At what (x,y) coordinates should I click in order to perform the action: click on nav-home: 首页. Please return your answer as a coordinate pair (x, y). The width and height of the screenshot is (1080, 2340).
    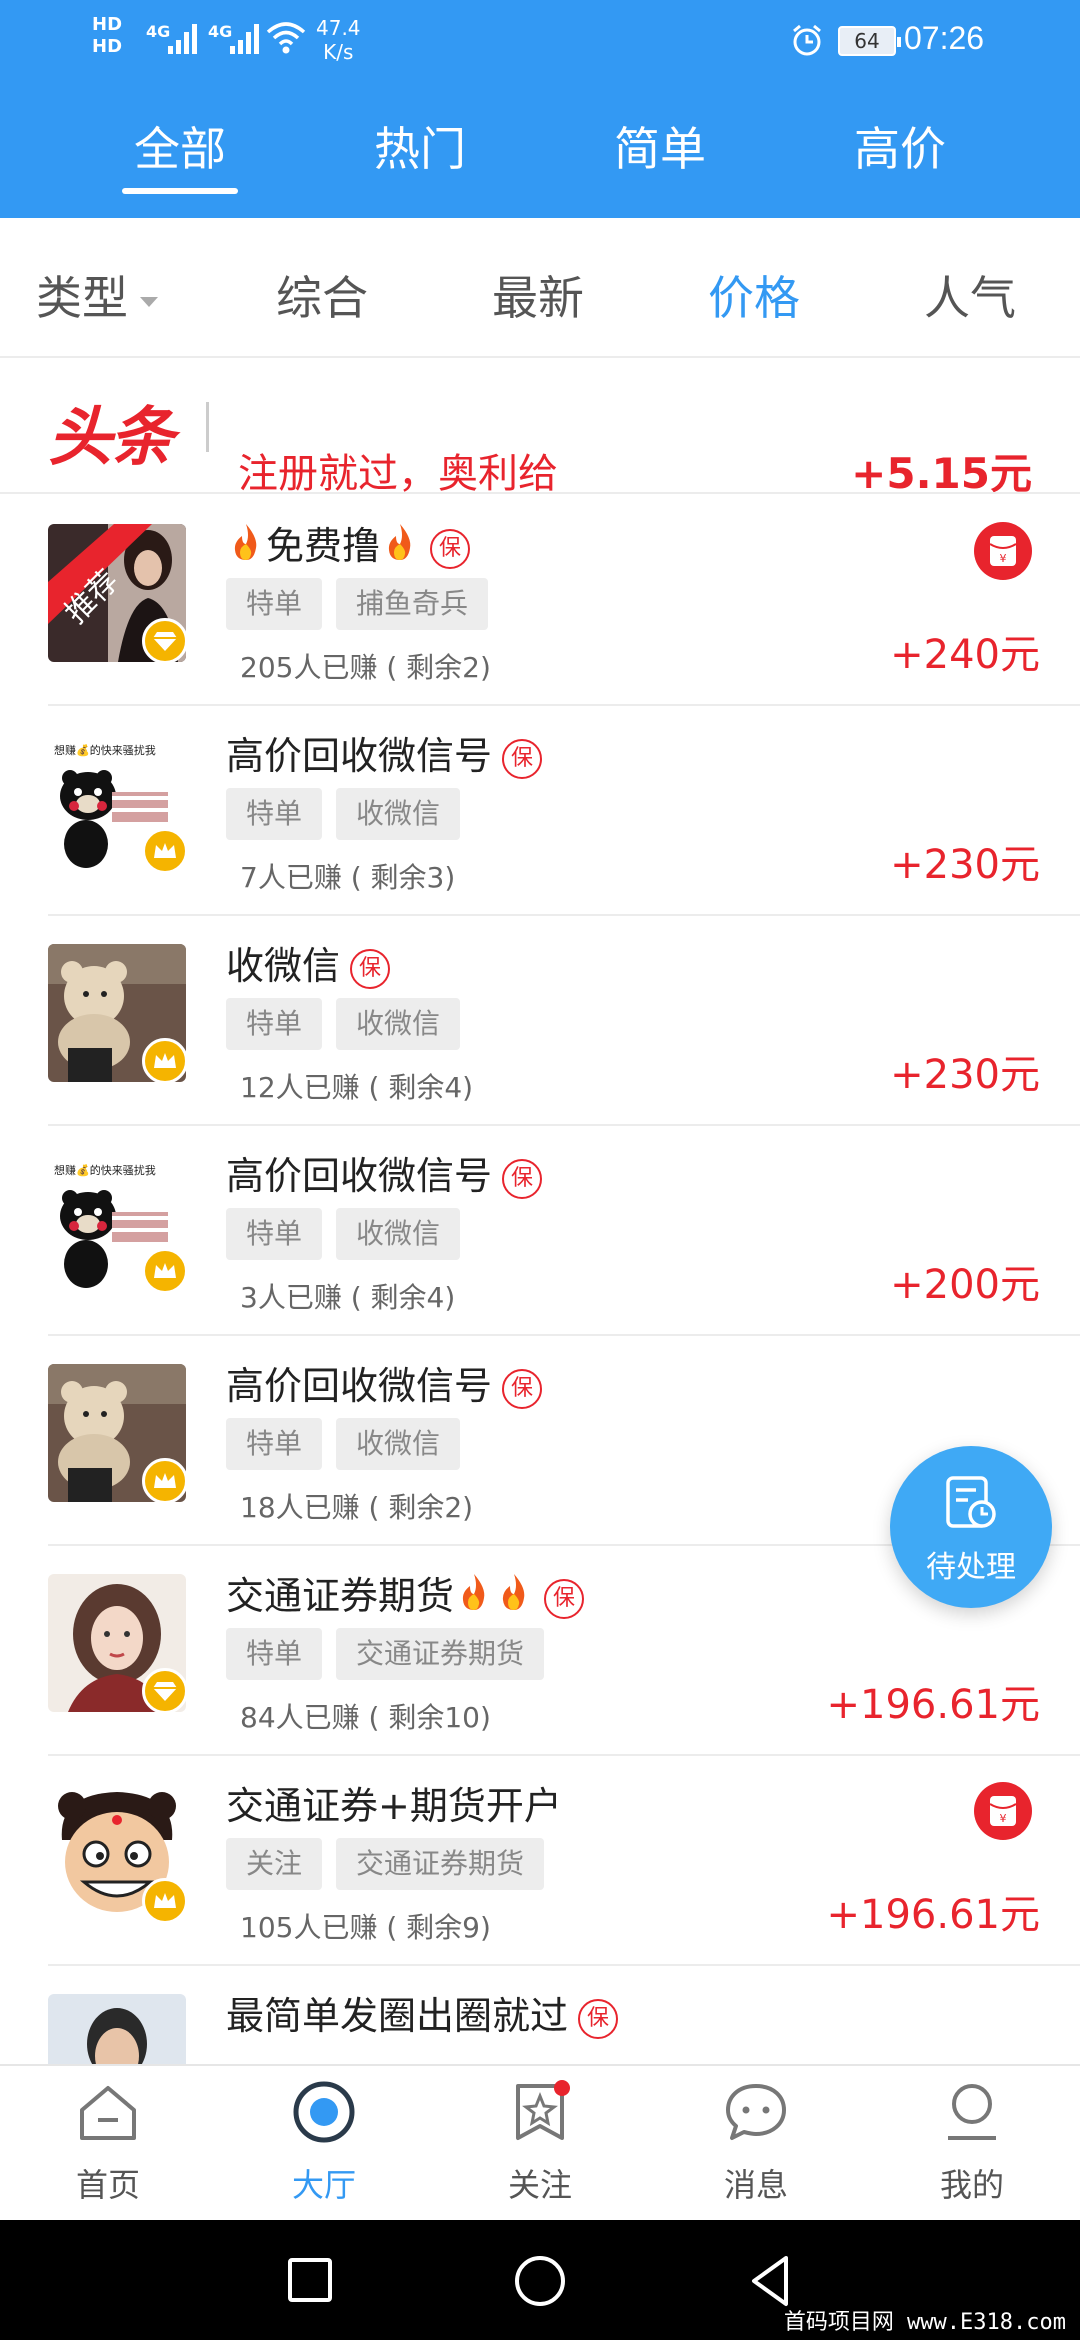
    Looking at the image, I should click on (108, 2144).